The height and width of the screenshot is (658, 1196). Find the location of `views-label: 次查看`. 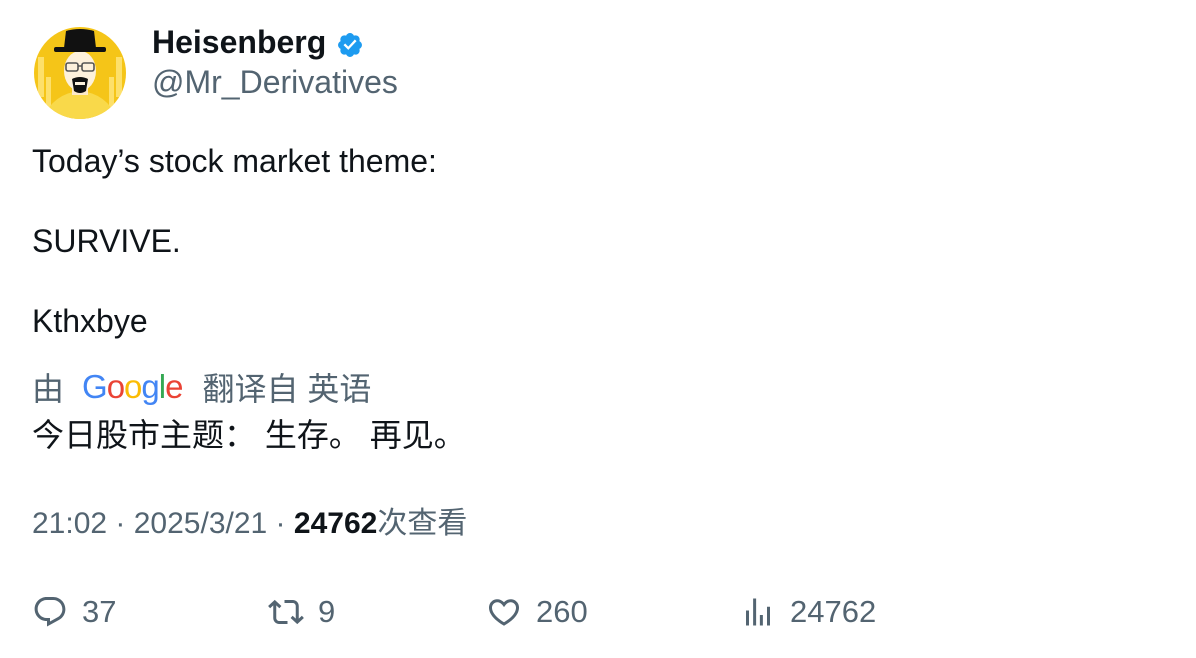

views-label: 次查看 is located at coordinates (422, 523).